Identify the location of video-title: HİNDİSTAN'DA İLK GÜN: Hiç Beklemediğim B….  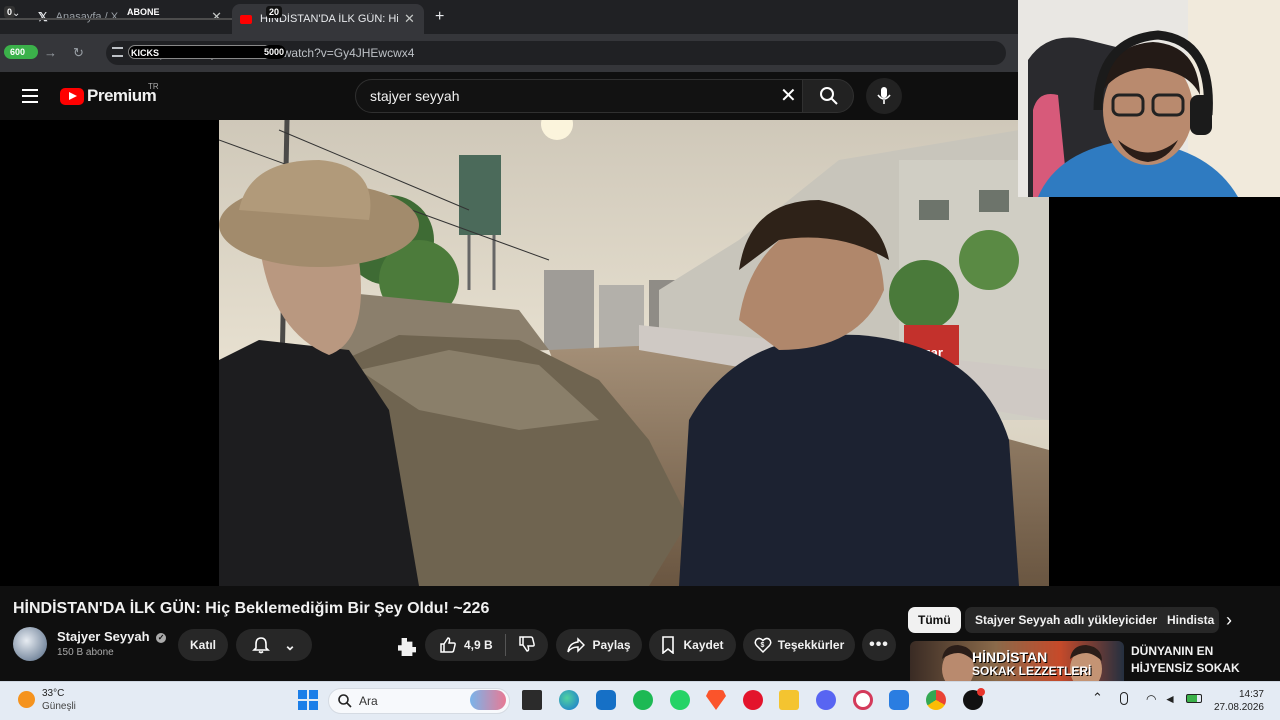
(251, 608).